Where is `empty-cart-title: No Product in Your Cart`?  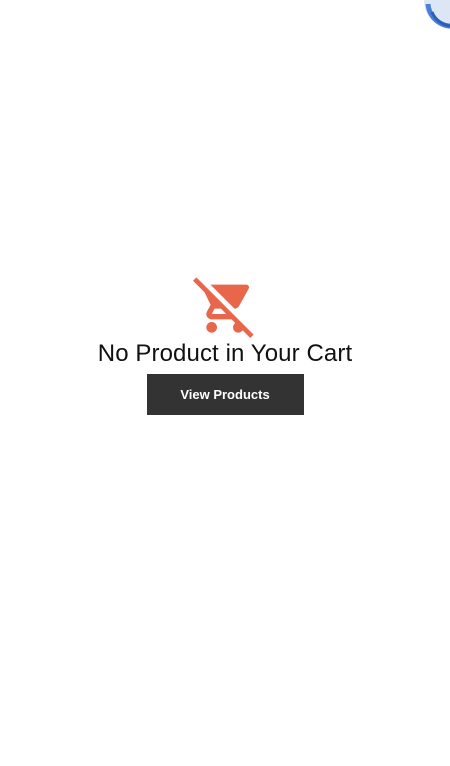 empty-cart-title: No Product in Your Cart is located at coordinates (225, 353).